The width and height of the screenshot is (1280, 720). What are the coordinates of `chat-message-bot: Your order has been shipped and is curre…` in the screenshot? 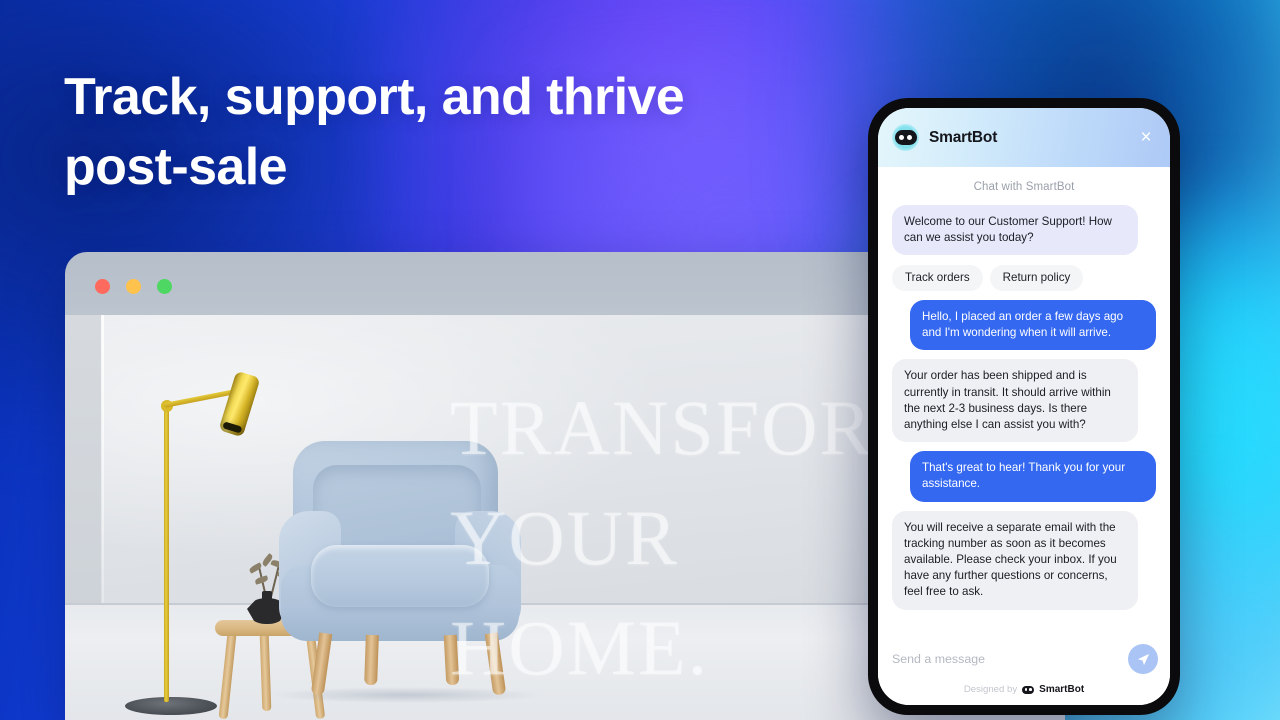 It's located at (1015, 401).